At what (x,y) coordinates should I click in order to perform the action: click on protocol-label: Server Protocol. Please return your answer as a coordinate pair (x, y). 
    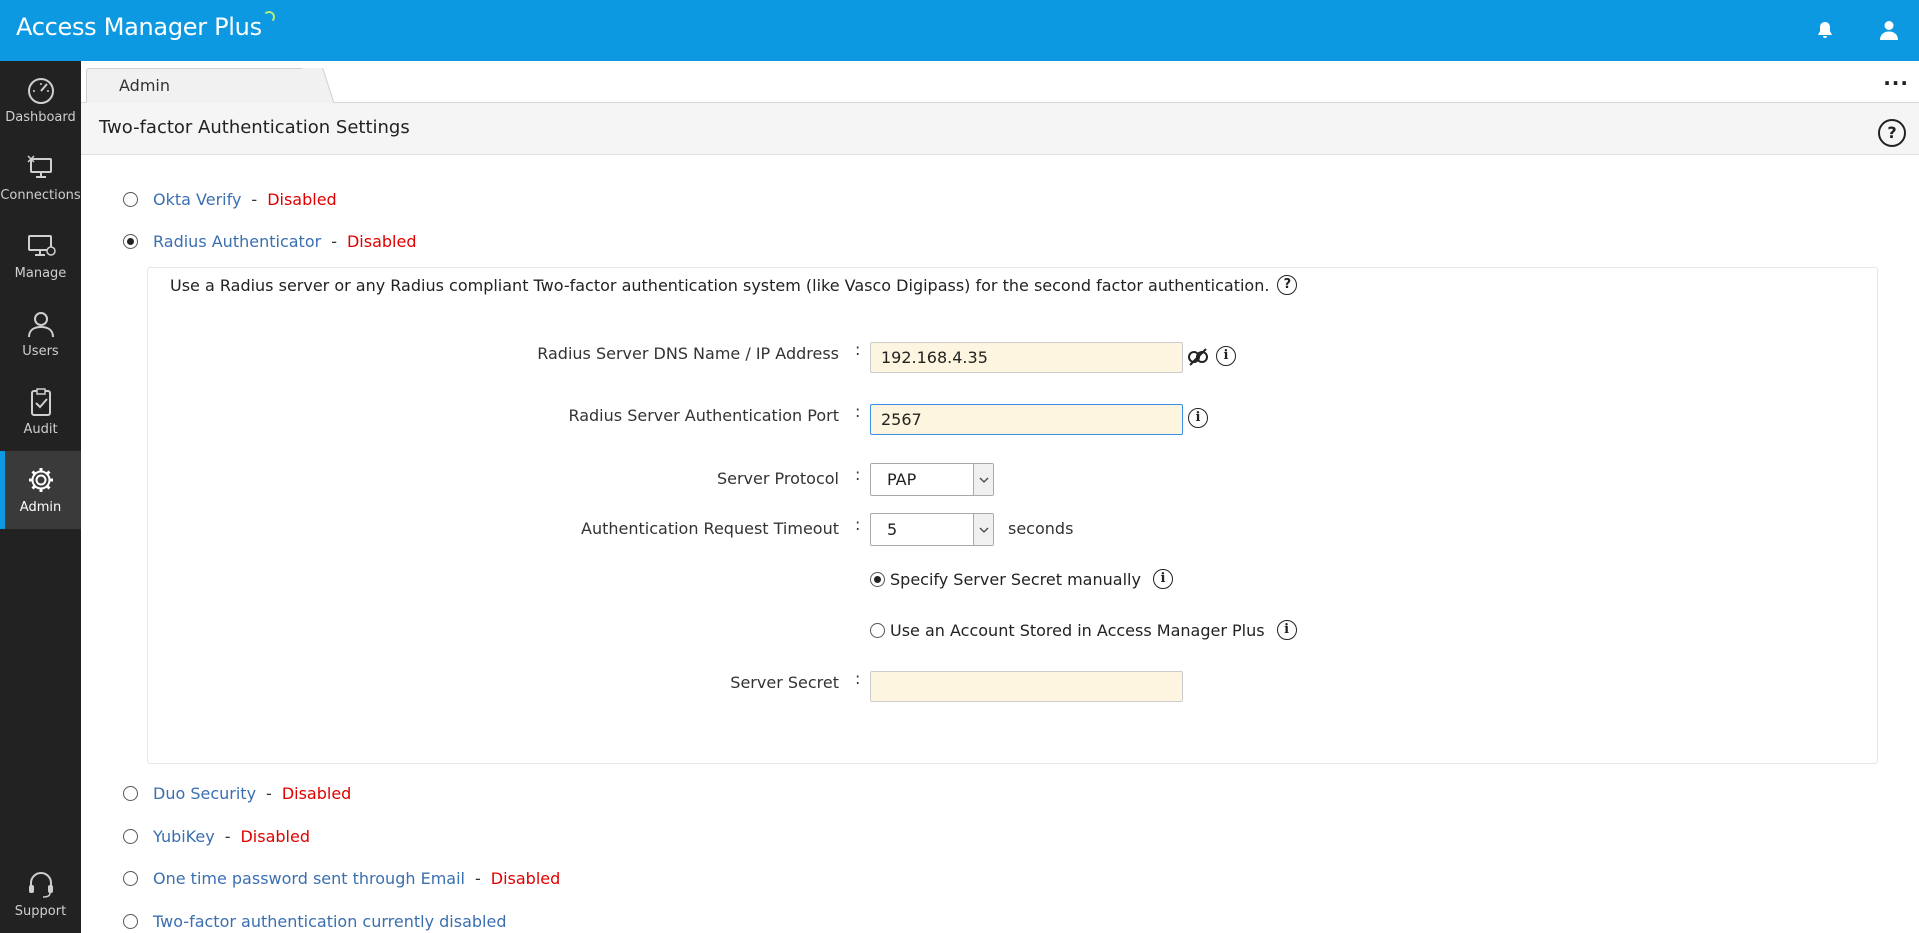
    Looking at the image, I should click on (777, 478).